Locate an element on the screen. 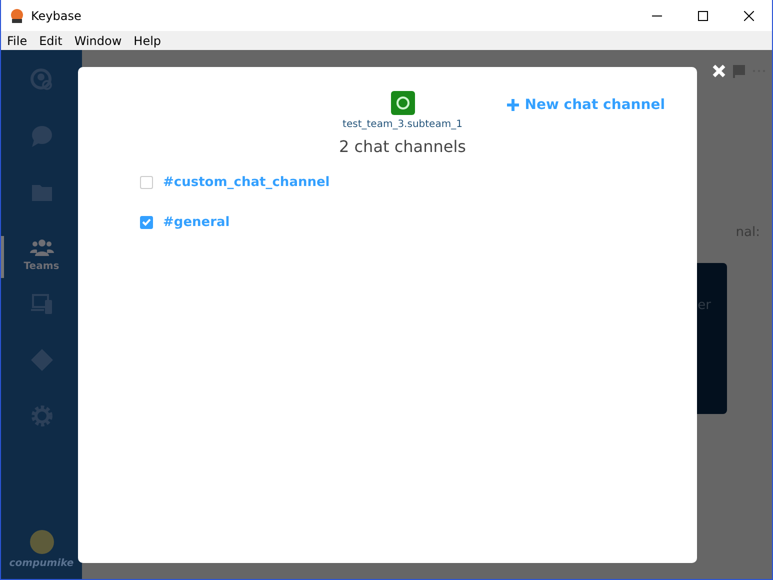 This screenshot has width=773, height=580. team-name: test_team_3.subteam_1 is located at coordinates (402, 124).